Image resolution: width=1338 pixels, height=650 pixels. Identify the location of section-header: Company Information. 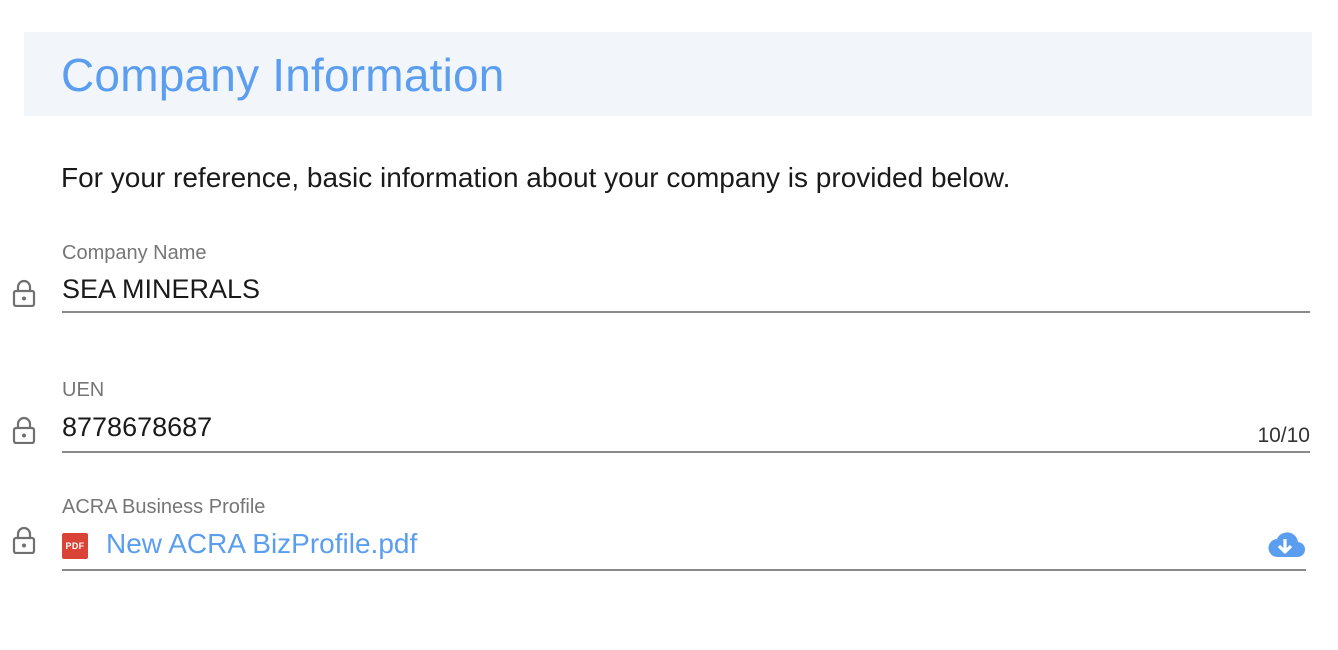
(668, 74).